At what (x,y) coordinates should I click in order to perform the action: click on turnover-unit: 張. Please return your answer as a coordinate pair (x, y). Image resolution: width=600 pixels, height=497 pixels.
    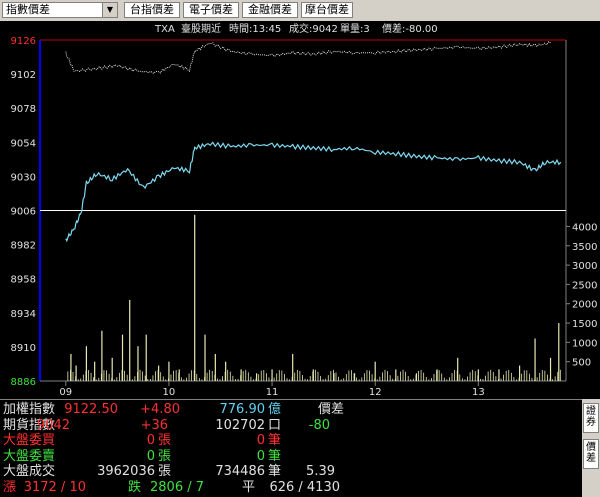
    Looking at the image, I should click on (164, 471).